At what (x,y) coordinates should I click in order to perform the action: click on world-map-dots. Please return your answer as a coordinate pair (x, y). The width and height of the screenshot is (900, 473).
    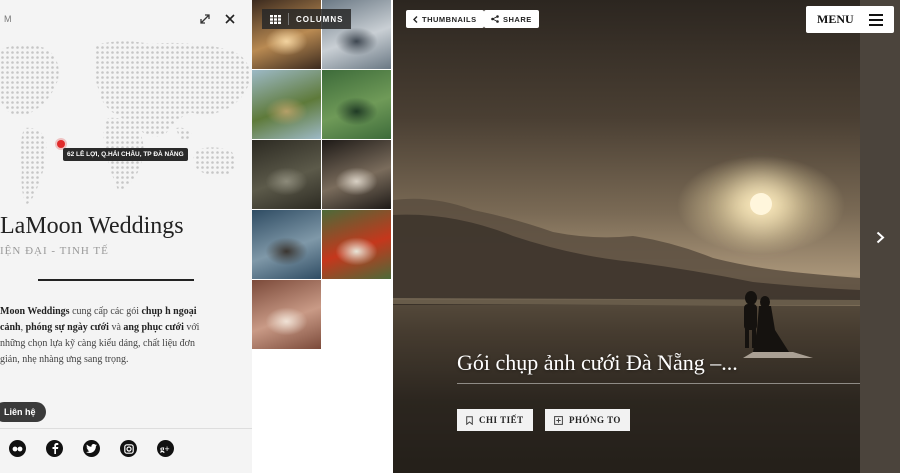
    Looking at the image, I should click on (125, 123).